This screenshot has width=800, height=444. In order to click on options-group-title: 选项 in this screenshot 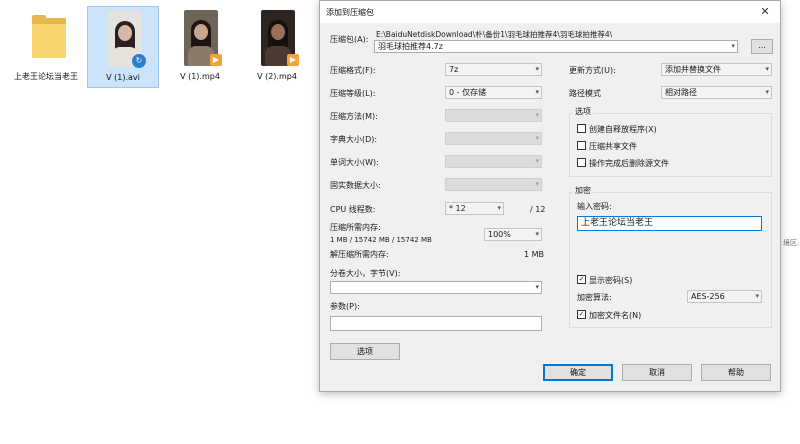, I will do `click(583, 112)`.